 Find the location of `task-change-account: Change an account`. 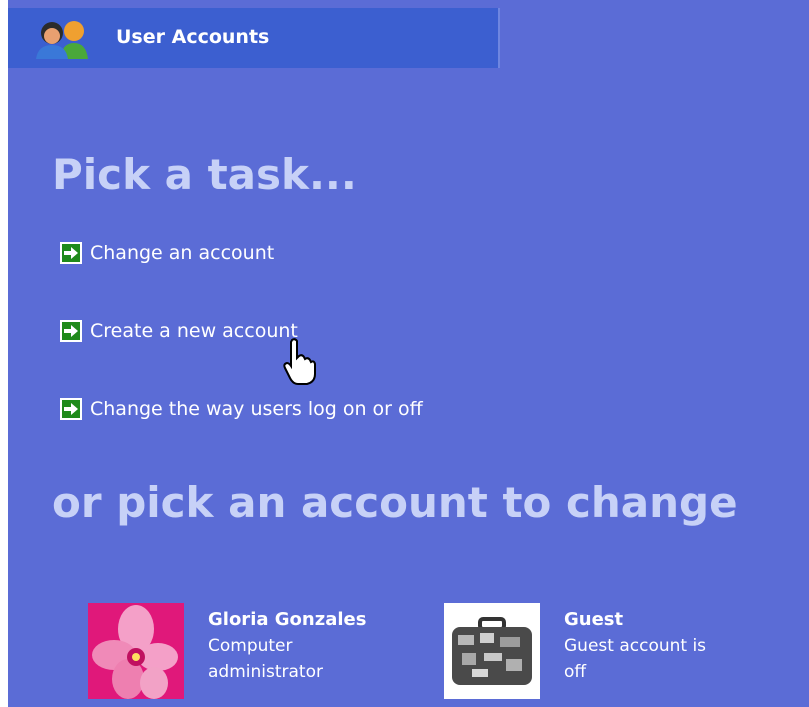

task-change-account: Change an account is located at coordinates (167, 253).